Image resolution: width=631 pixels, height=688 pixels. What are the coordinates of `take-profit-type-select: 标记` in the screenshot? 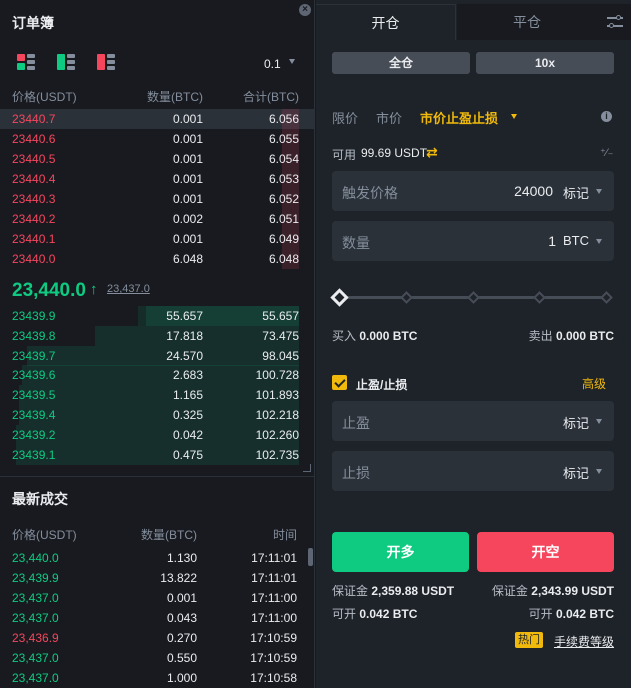 It's located at (576, 422).